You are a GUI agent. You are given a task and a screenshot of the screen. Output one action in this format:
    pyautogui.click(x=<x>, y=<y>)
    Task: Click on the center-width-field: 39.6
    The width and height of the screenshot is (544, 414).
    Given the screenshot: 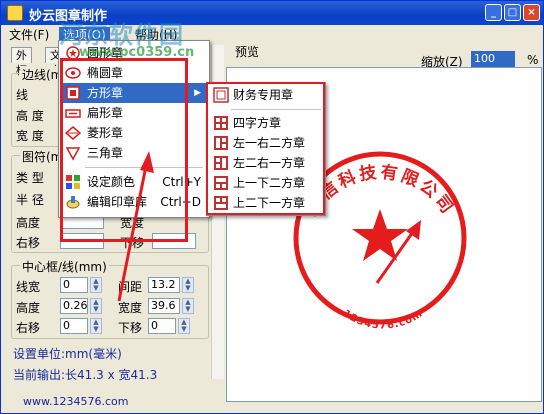 What is the action you would take?
    pyautogui.click(x=164, y=306)
    